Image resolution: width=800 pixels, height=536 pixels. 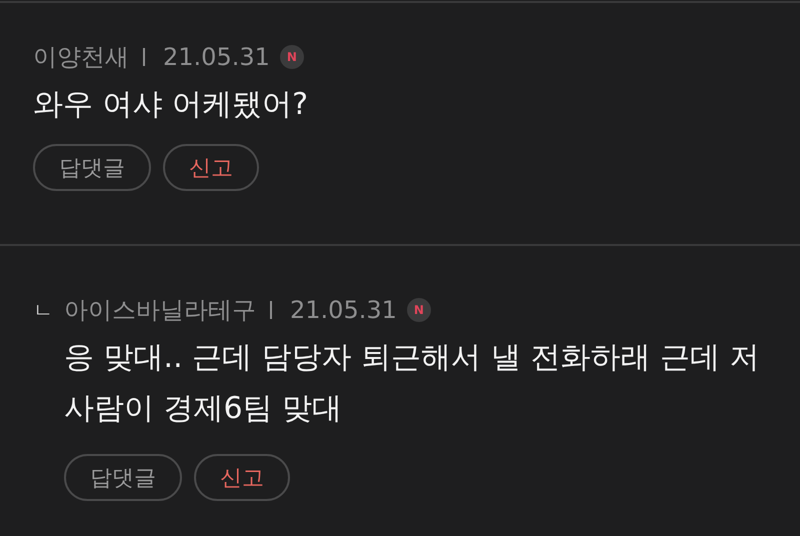 What do you see at coordinates (171, 105) in the screenshot?
I see `comment-text: 와우 여샤 어케됐어?` at bounding box center [171, 105].